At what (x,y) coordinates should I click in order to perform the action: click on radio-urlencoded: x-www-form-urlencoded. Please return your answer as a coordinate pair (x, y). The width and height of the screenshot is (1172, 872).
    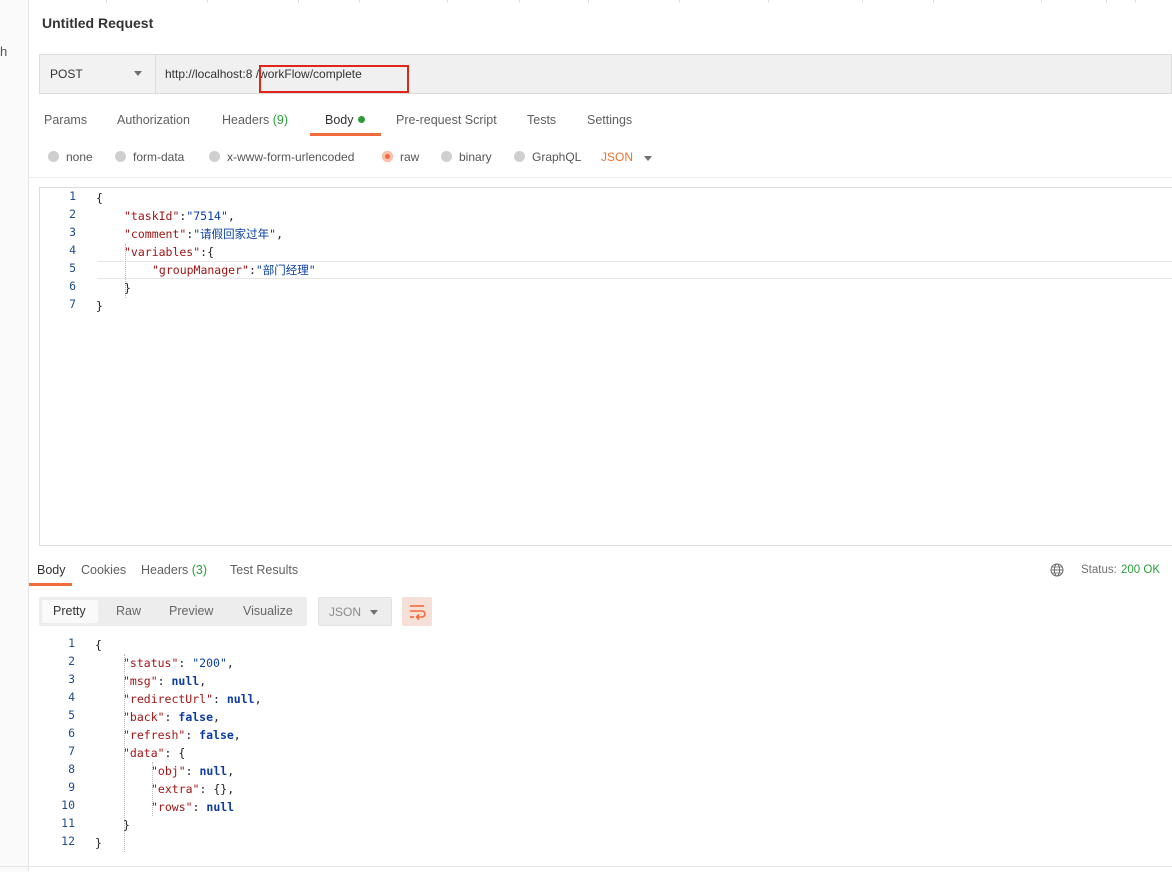
    Looking at the image, I should click on (281, 157).